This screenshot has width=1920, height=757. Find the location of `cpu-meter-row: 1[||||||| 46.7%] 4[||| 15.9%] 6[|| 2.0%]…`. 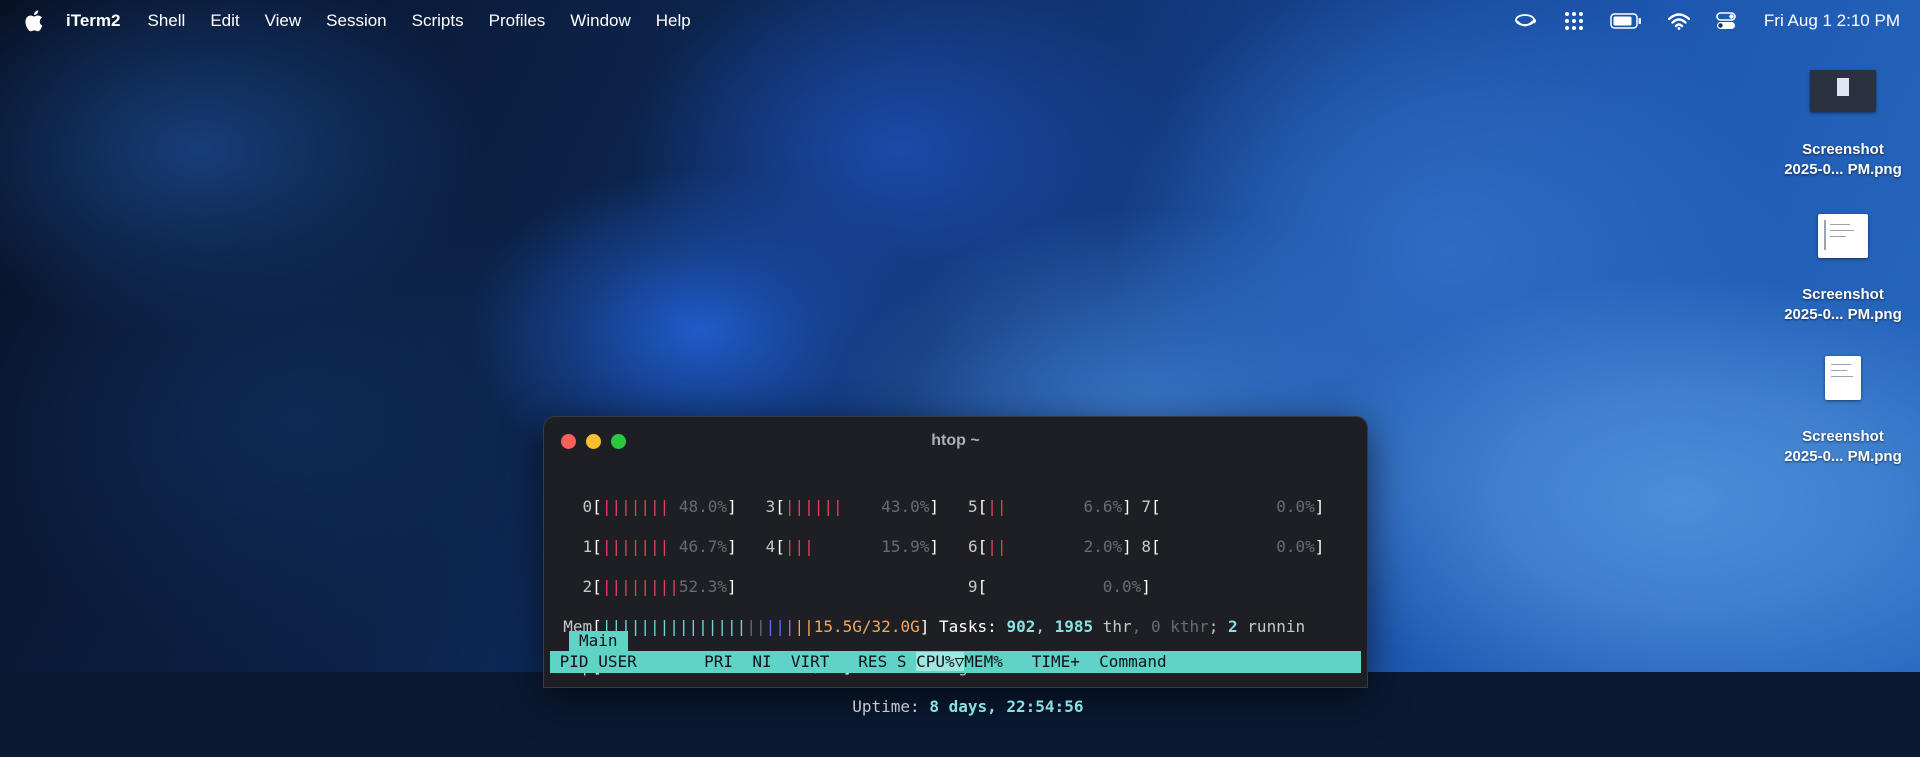

cpu-meter-row: 1[||||||| 46.7%] 4[||| 15.9%] 6[|| 2.0%]… is located at coordinates (953, 546).